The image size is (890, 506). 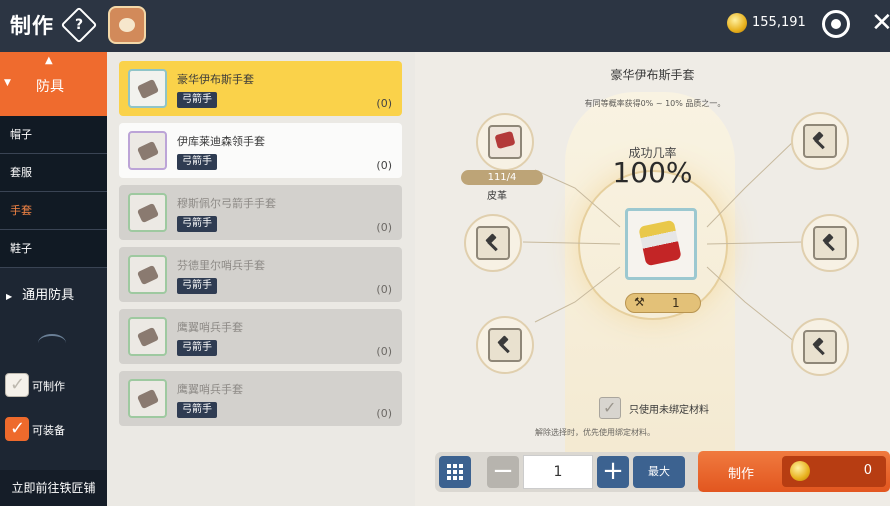 I want to click on unbound-only-label: 只使用未绑定材料, so click(x=669, y=410).